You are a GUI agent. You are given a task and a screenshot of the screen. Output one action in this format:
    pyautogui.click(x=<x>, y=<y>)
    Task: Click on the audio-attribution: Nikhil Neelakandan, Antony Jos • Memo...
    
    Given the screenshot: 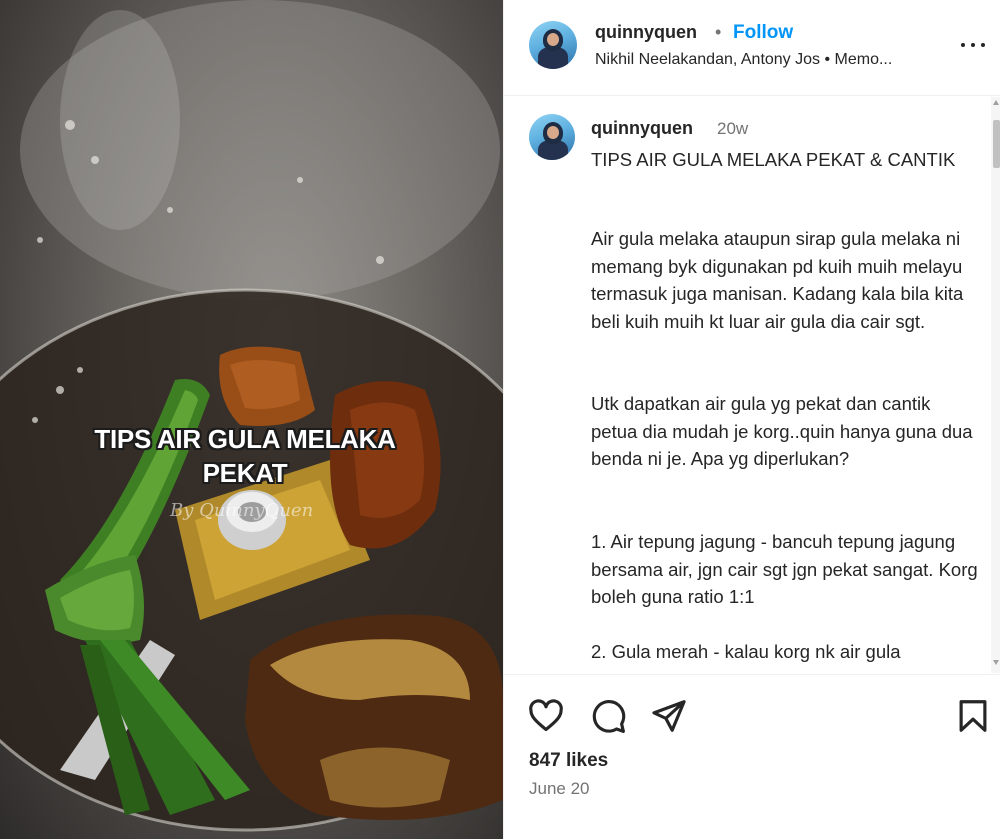 What is the action you would take?
    pyautogui.click(x=770, y=60)
    